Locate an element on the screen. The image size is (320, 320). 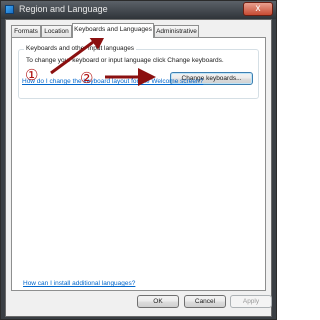
group-legend: Keyboards and other input languages is located at coordinates (80, 48).